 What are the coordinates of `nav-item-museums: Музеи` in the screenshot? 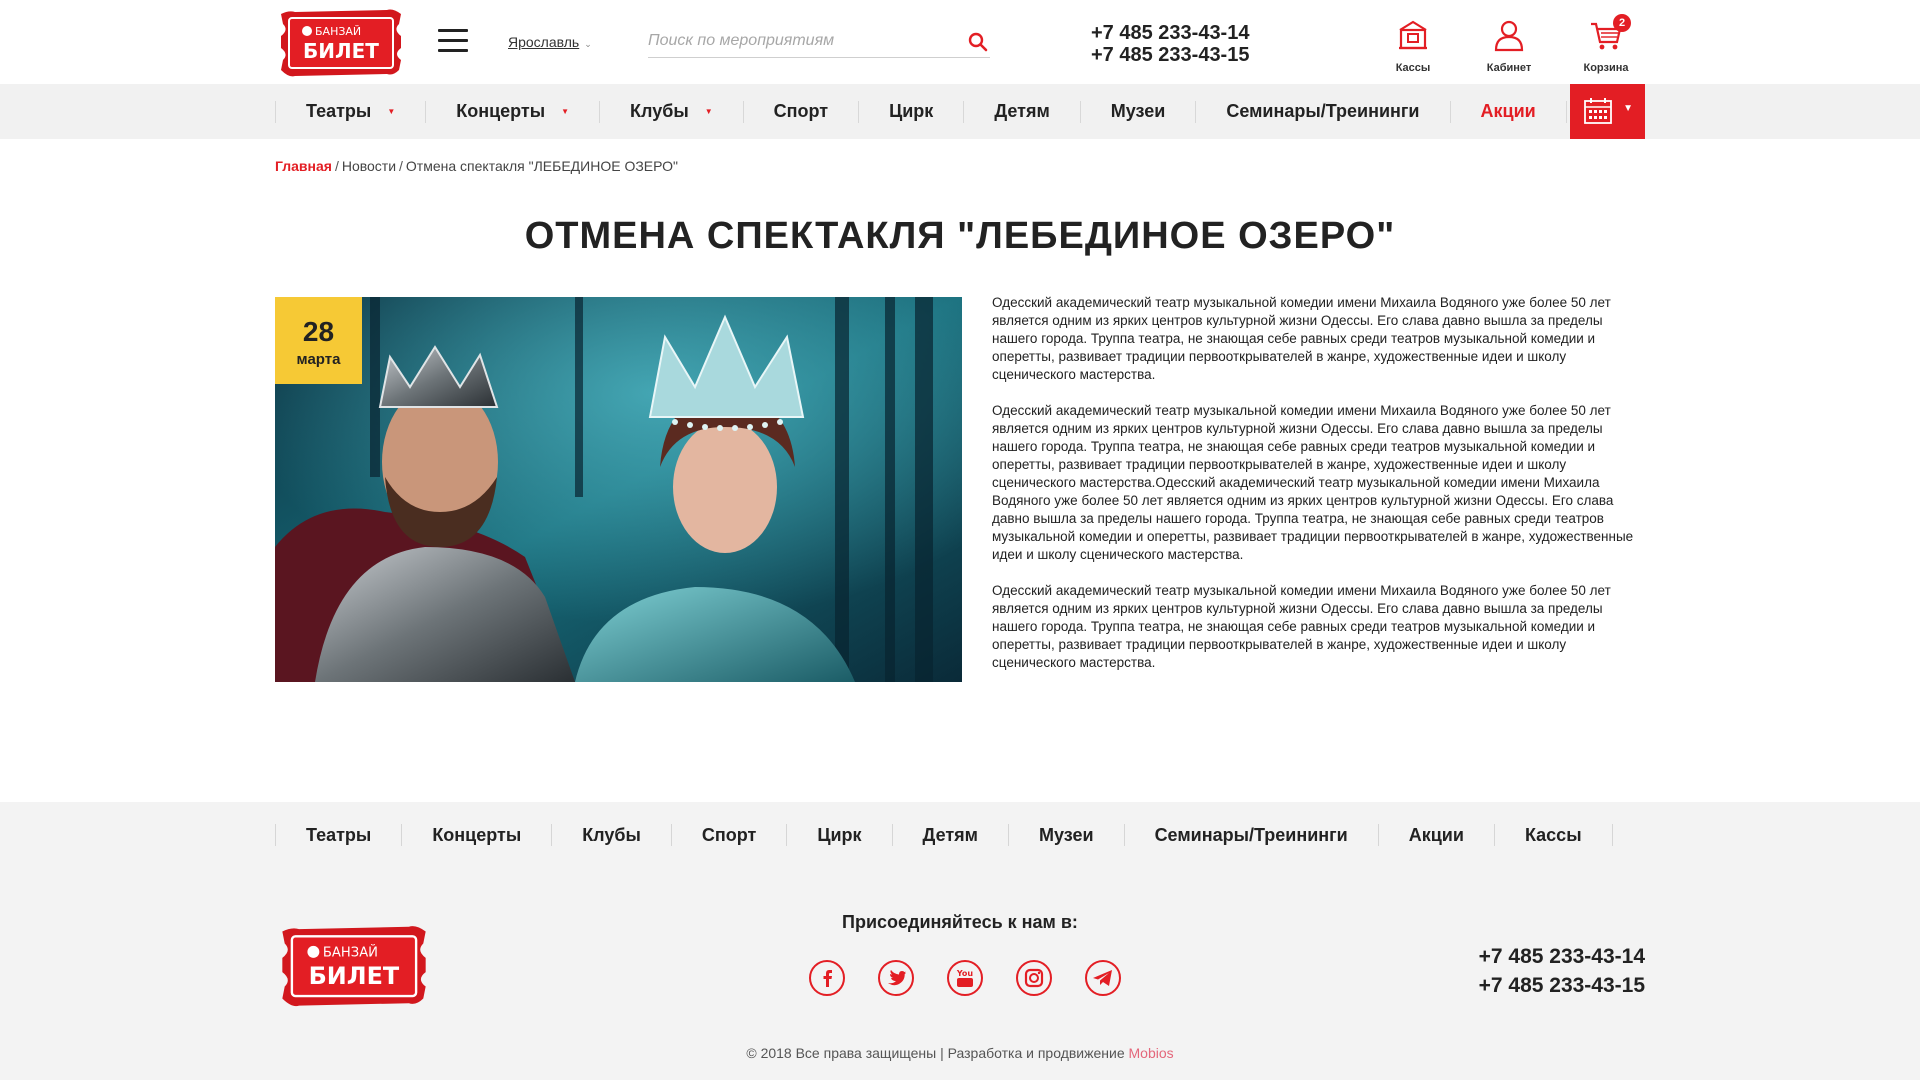 It's located at (1137, 111).